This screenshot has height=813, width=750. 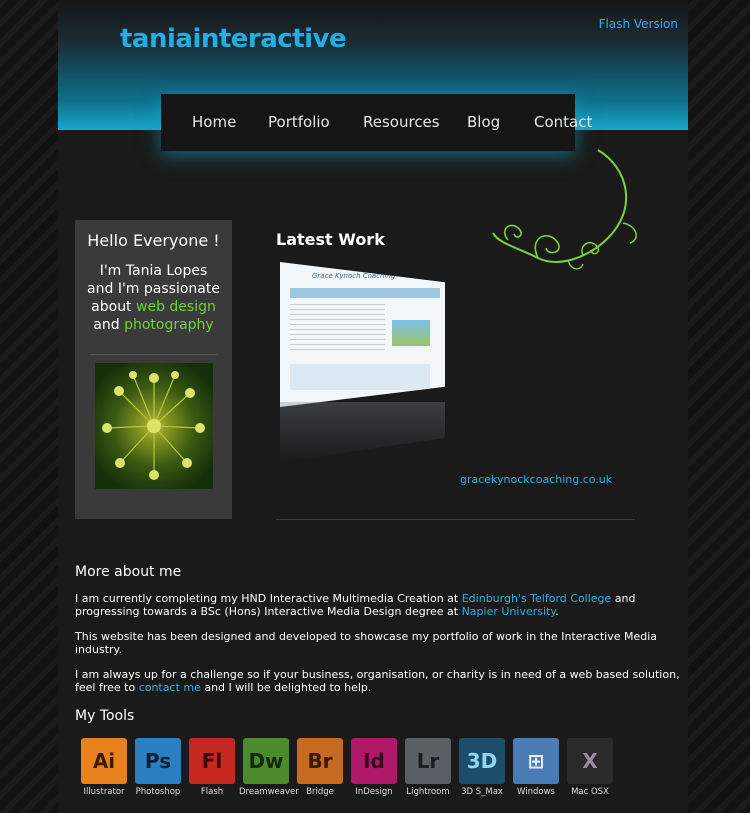 What do you see at coordinates (428, 761) in the screenshot?
I see `lightroom-icon: Lr` at bounding box center [428, 761].